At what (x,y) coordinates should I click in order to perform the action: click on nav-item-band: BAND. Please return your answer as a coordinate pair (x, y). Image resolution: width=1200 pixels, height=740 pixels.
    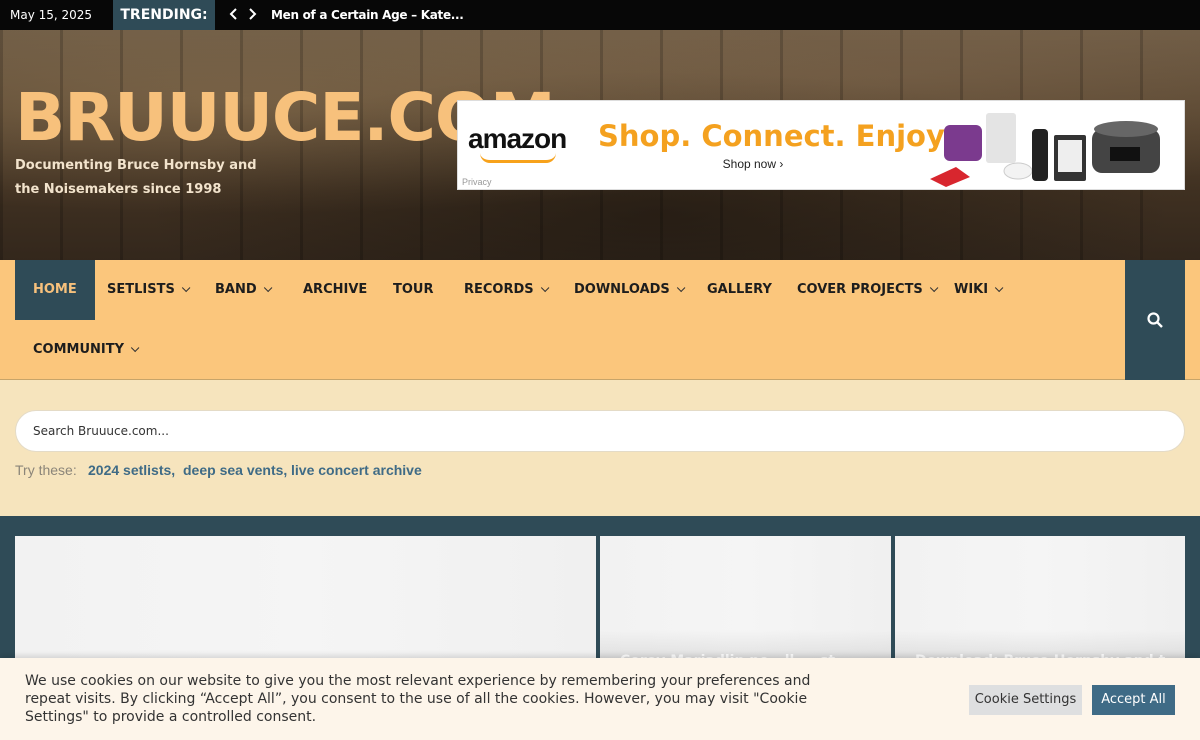
    Looking at the image, I should click on (242, 290).